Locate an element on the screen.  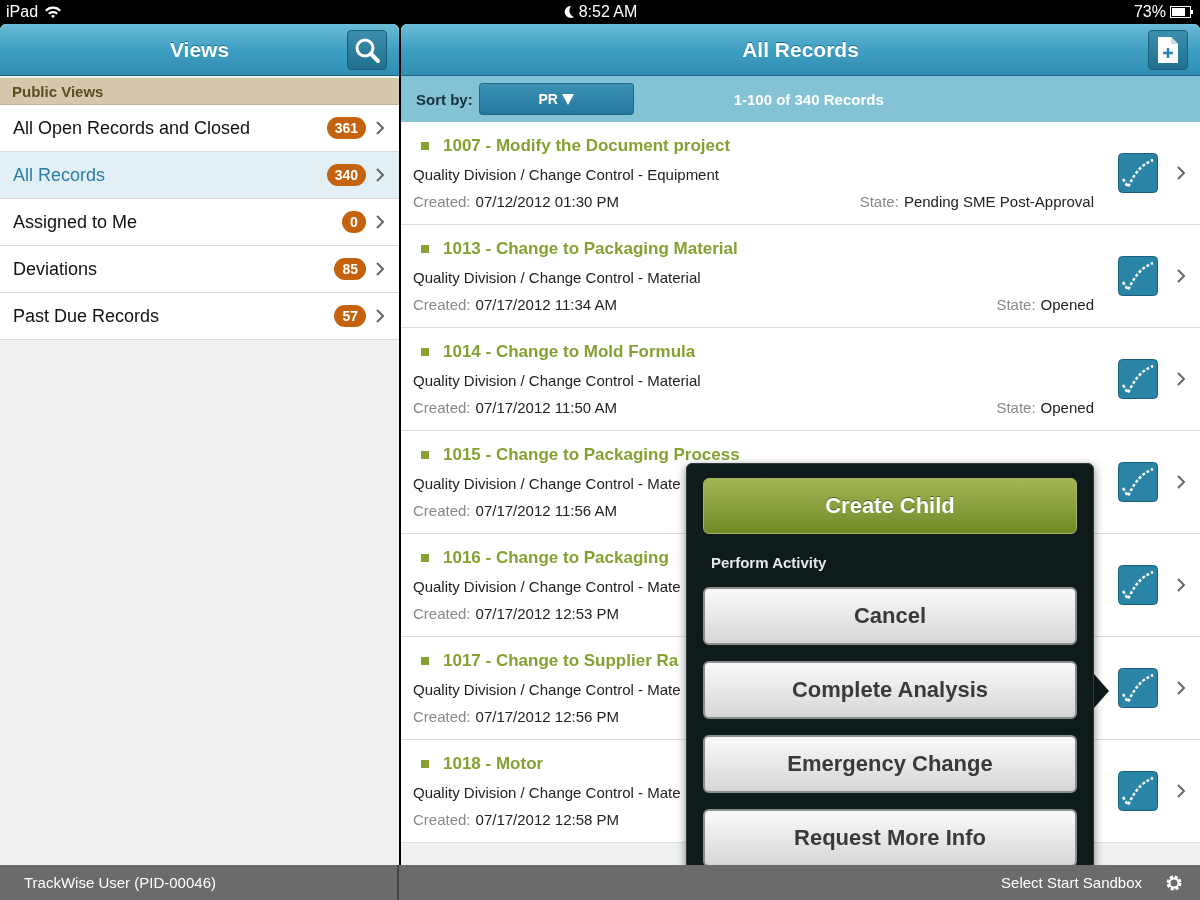
created-date: 07/17/2012 11:50 AM is located at coordinates (546, 407).